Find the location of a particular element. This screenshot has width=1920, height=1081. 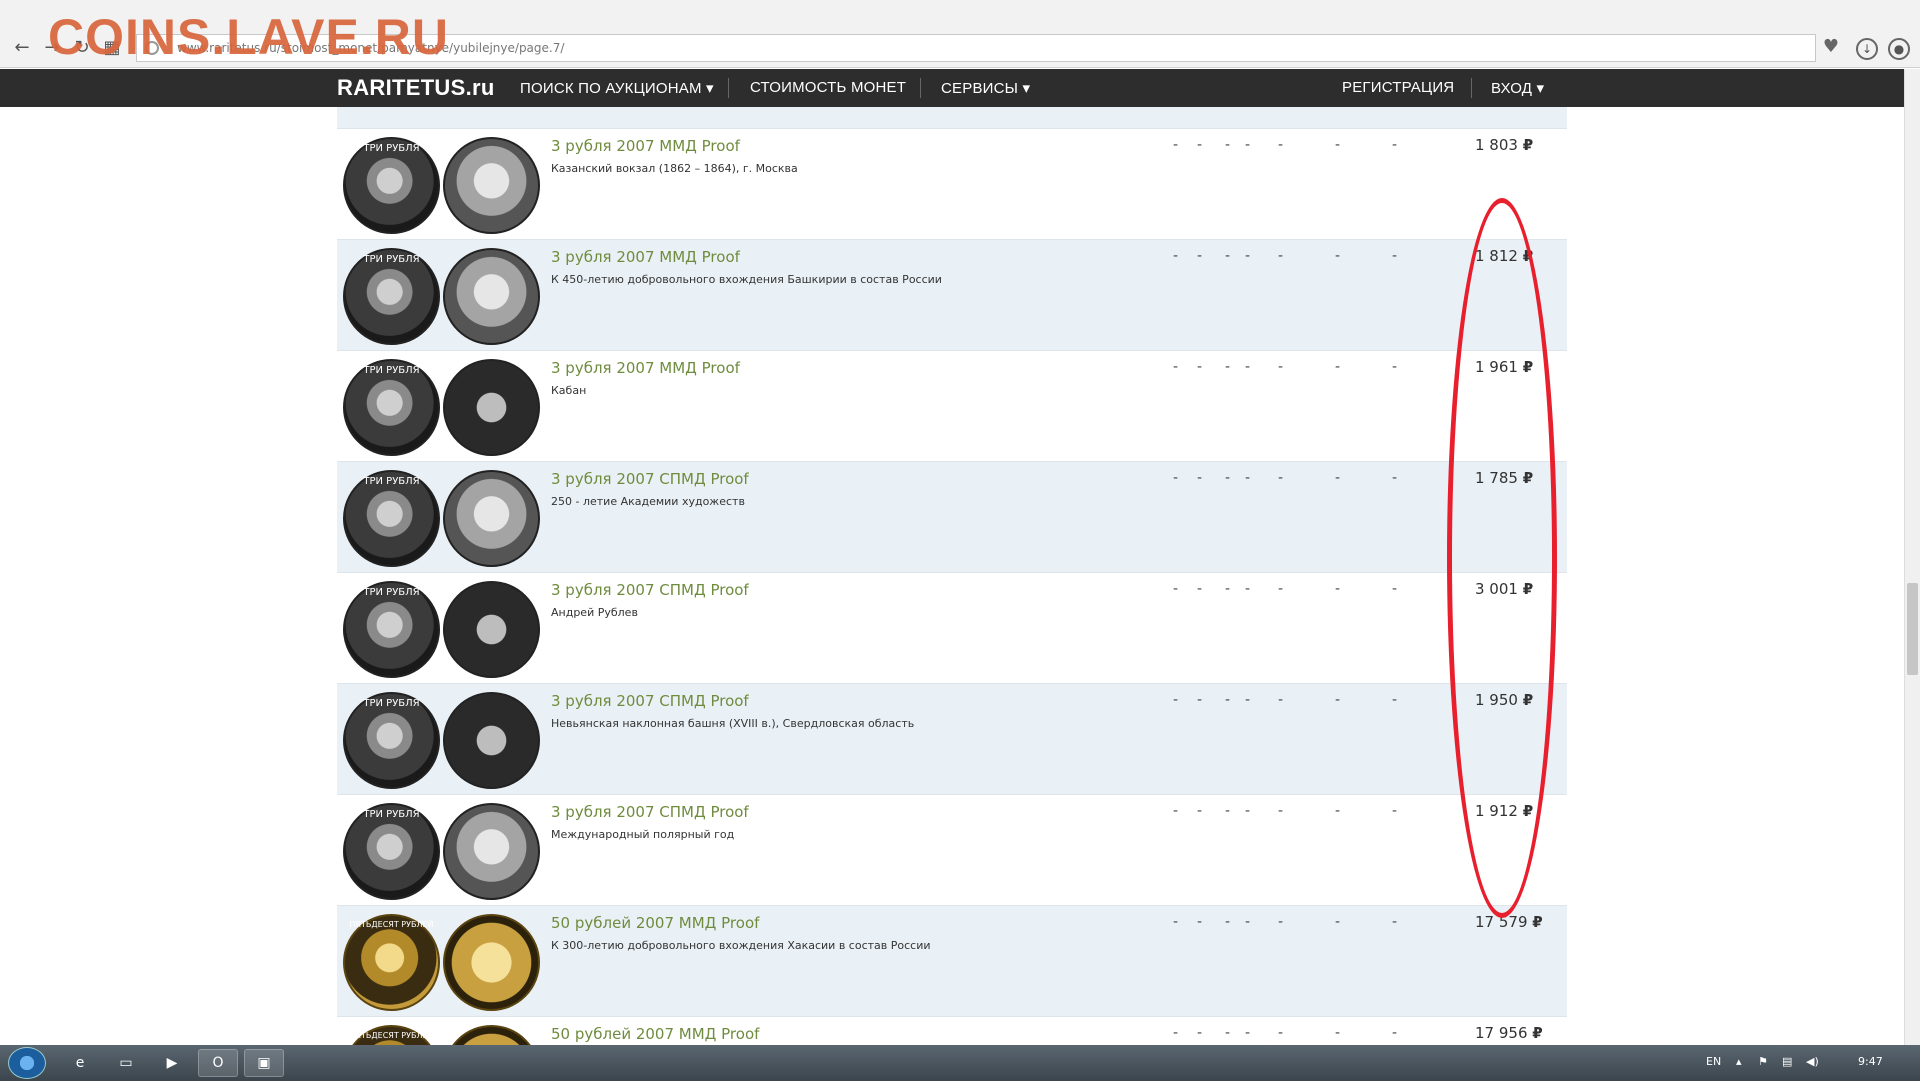

download-icon: ↓ is located at coordinates (1867, 49).